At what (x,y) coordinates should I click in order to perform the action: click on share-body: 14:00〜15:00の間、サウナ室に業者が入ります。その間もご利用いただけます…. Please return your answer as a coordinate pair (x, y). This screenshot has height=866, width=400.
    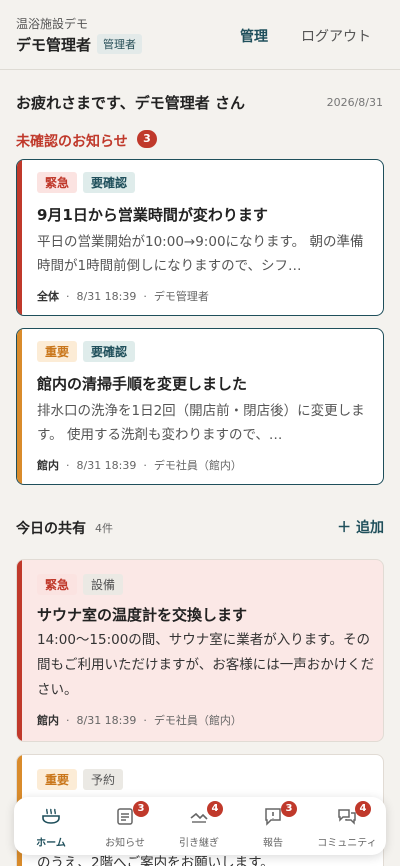
    Looking at the image, I should click on (206, 665).